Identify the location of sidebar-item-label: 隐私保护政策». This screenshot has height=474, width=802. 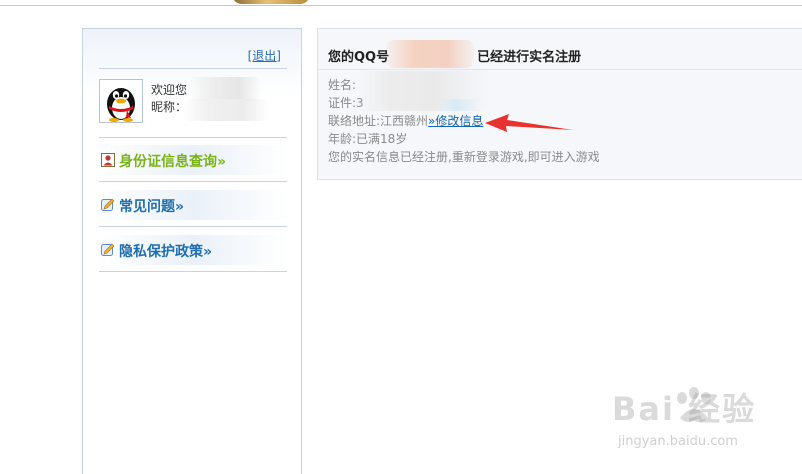
(166, 252).